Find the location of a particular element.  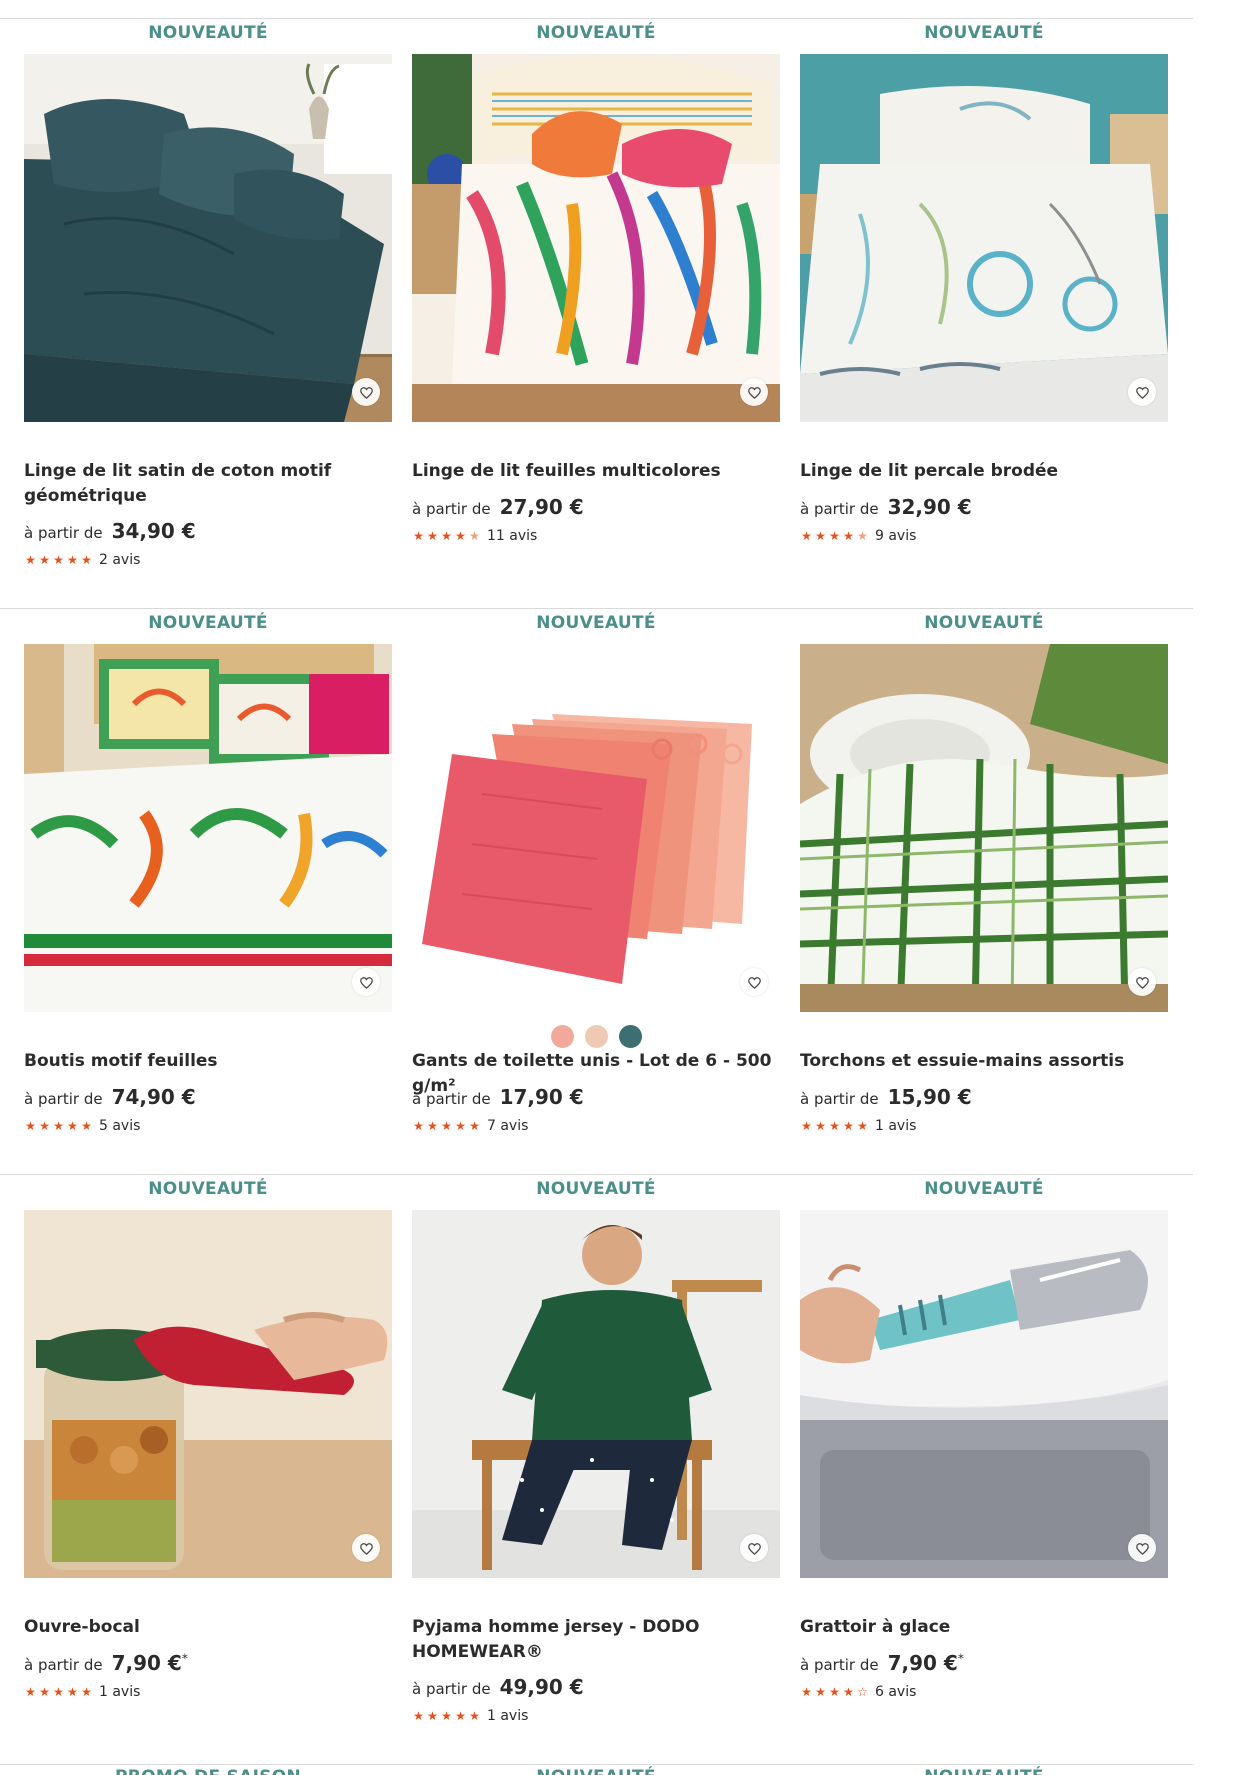

rating: ★ ★ ★ ★ ★ 7 avis is located at coordinates (470, 1126).